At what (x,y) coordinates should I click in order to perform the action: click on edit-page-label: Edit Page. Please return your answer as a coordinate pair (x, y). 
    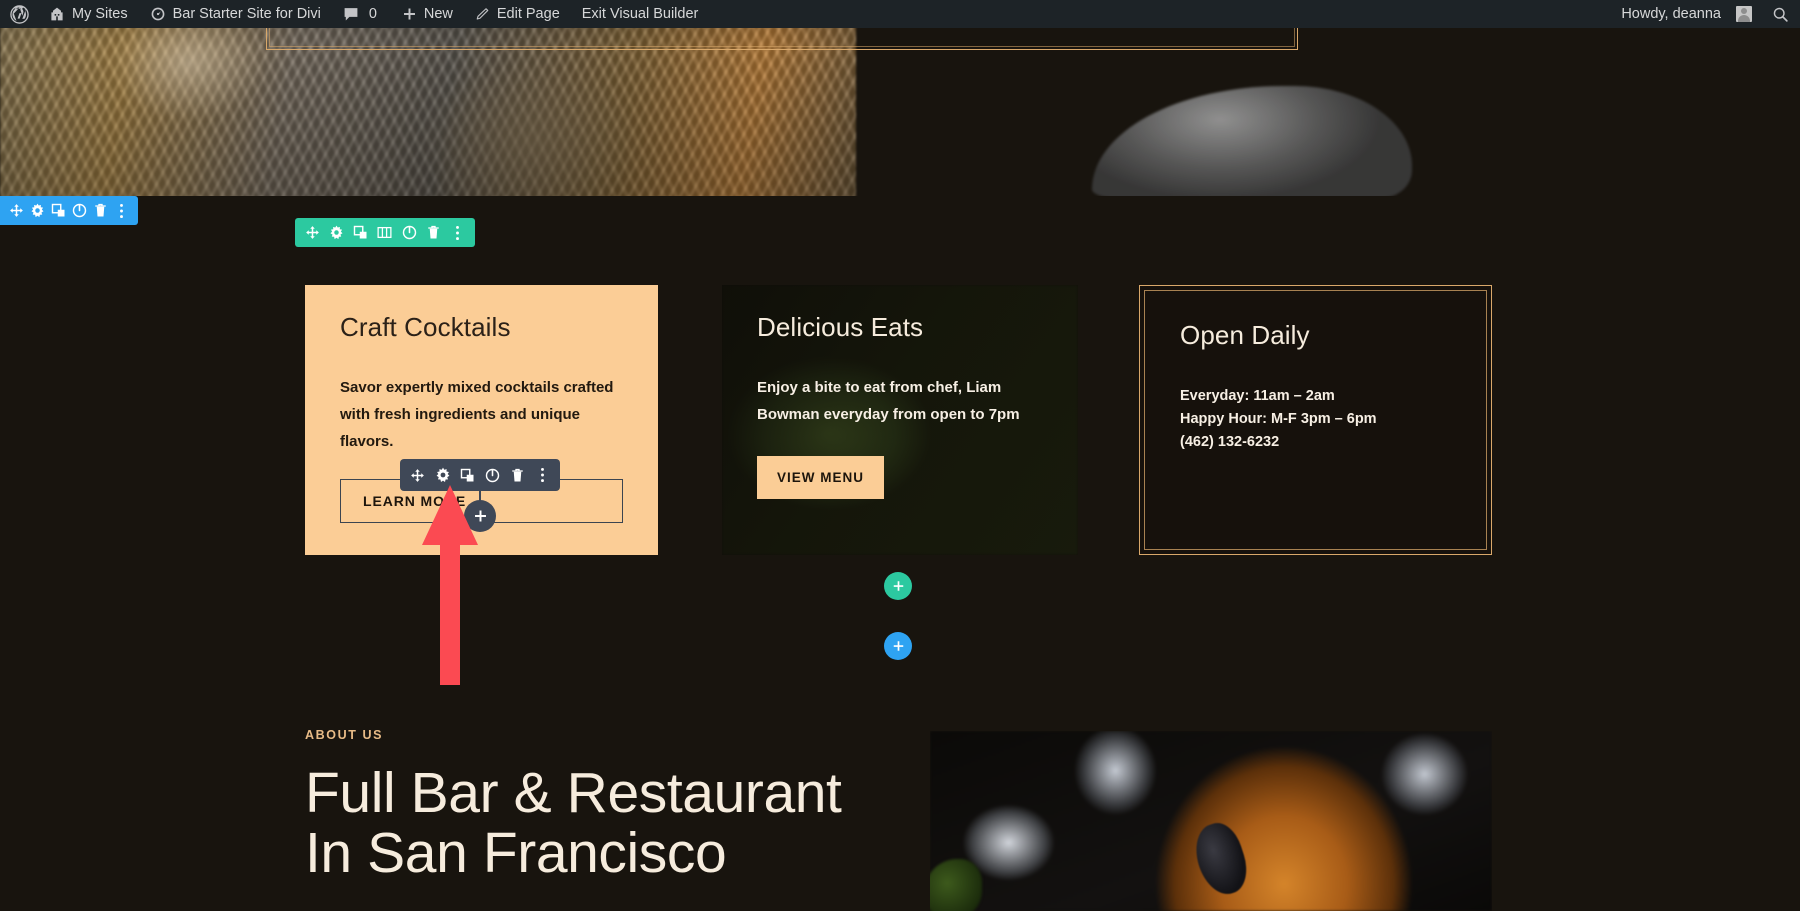
    Looking at the image, I should click on (528, 14).